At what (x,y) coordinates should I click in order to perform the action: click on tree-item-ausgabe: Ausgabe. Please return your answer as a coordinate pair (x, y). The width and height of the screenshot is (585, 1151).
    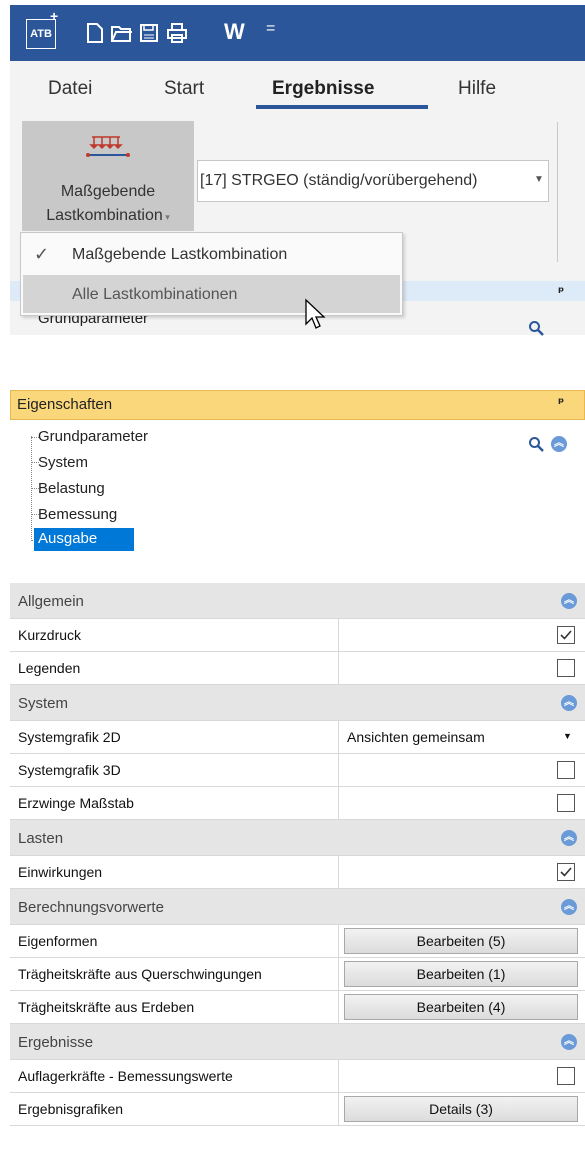
    Looking at the image, I should click on (67, 538).